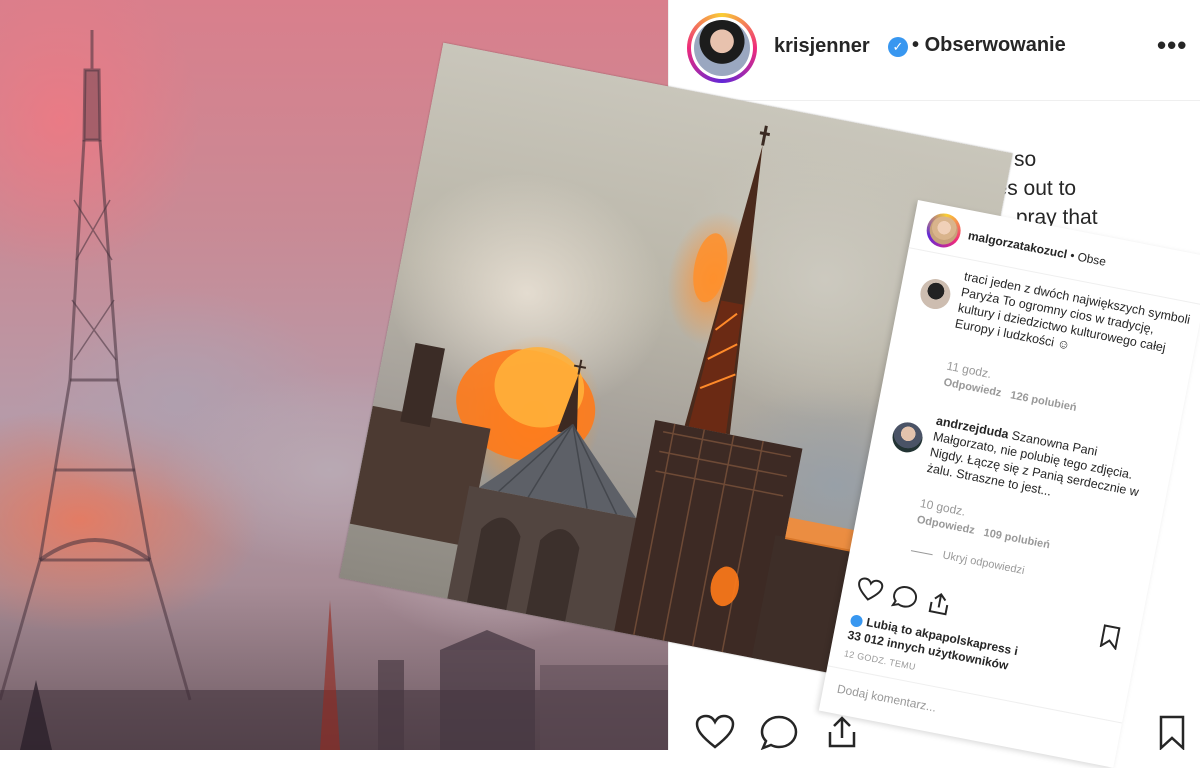 This screenshot has height=768, width=1200. What do you see at coordinates (856, 620) in the screenshot?
I see `liked-by-avatar` at bounding box center [856, 620].